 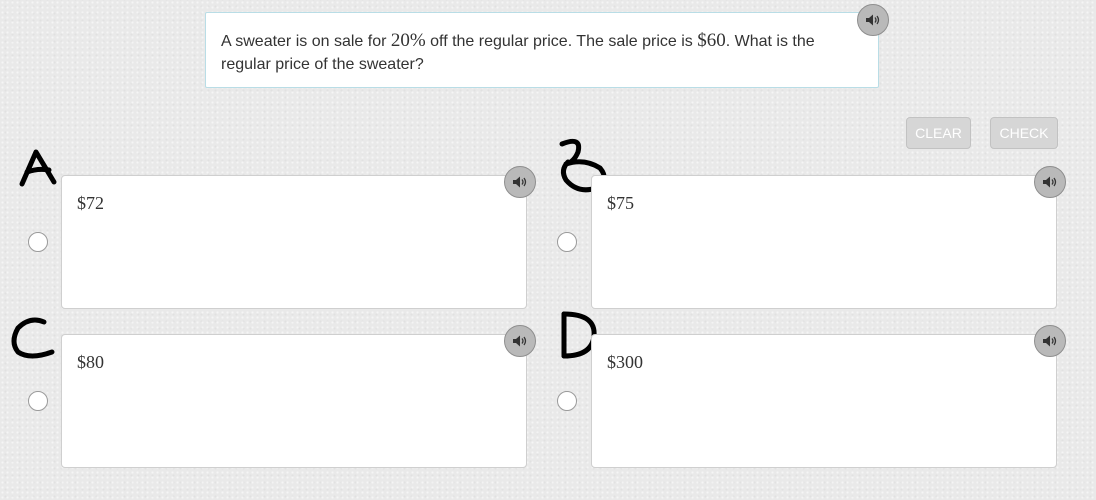 I want to click on choice-card-a: $72, so click(x=294, y=242).